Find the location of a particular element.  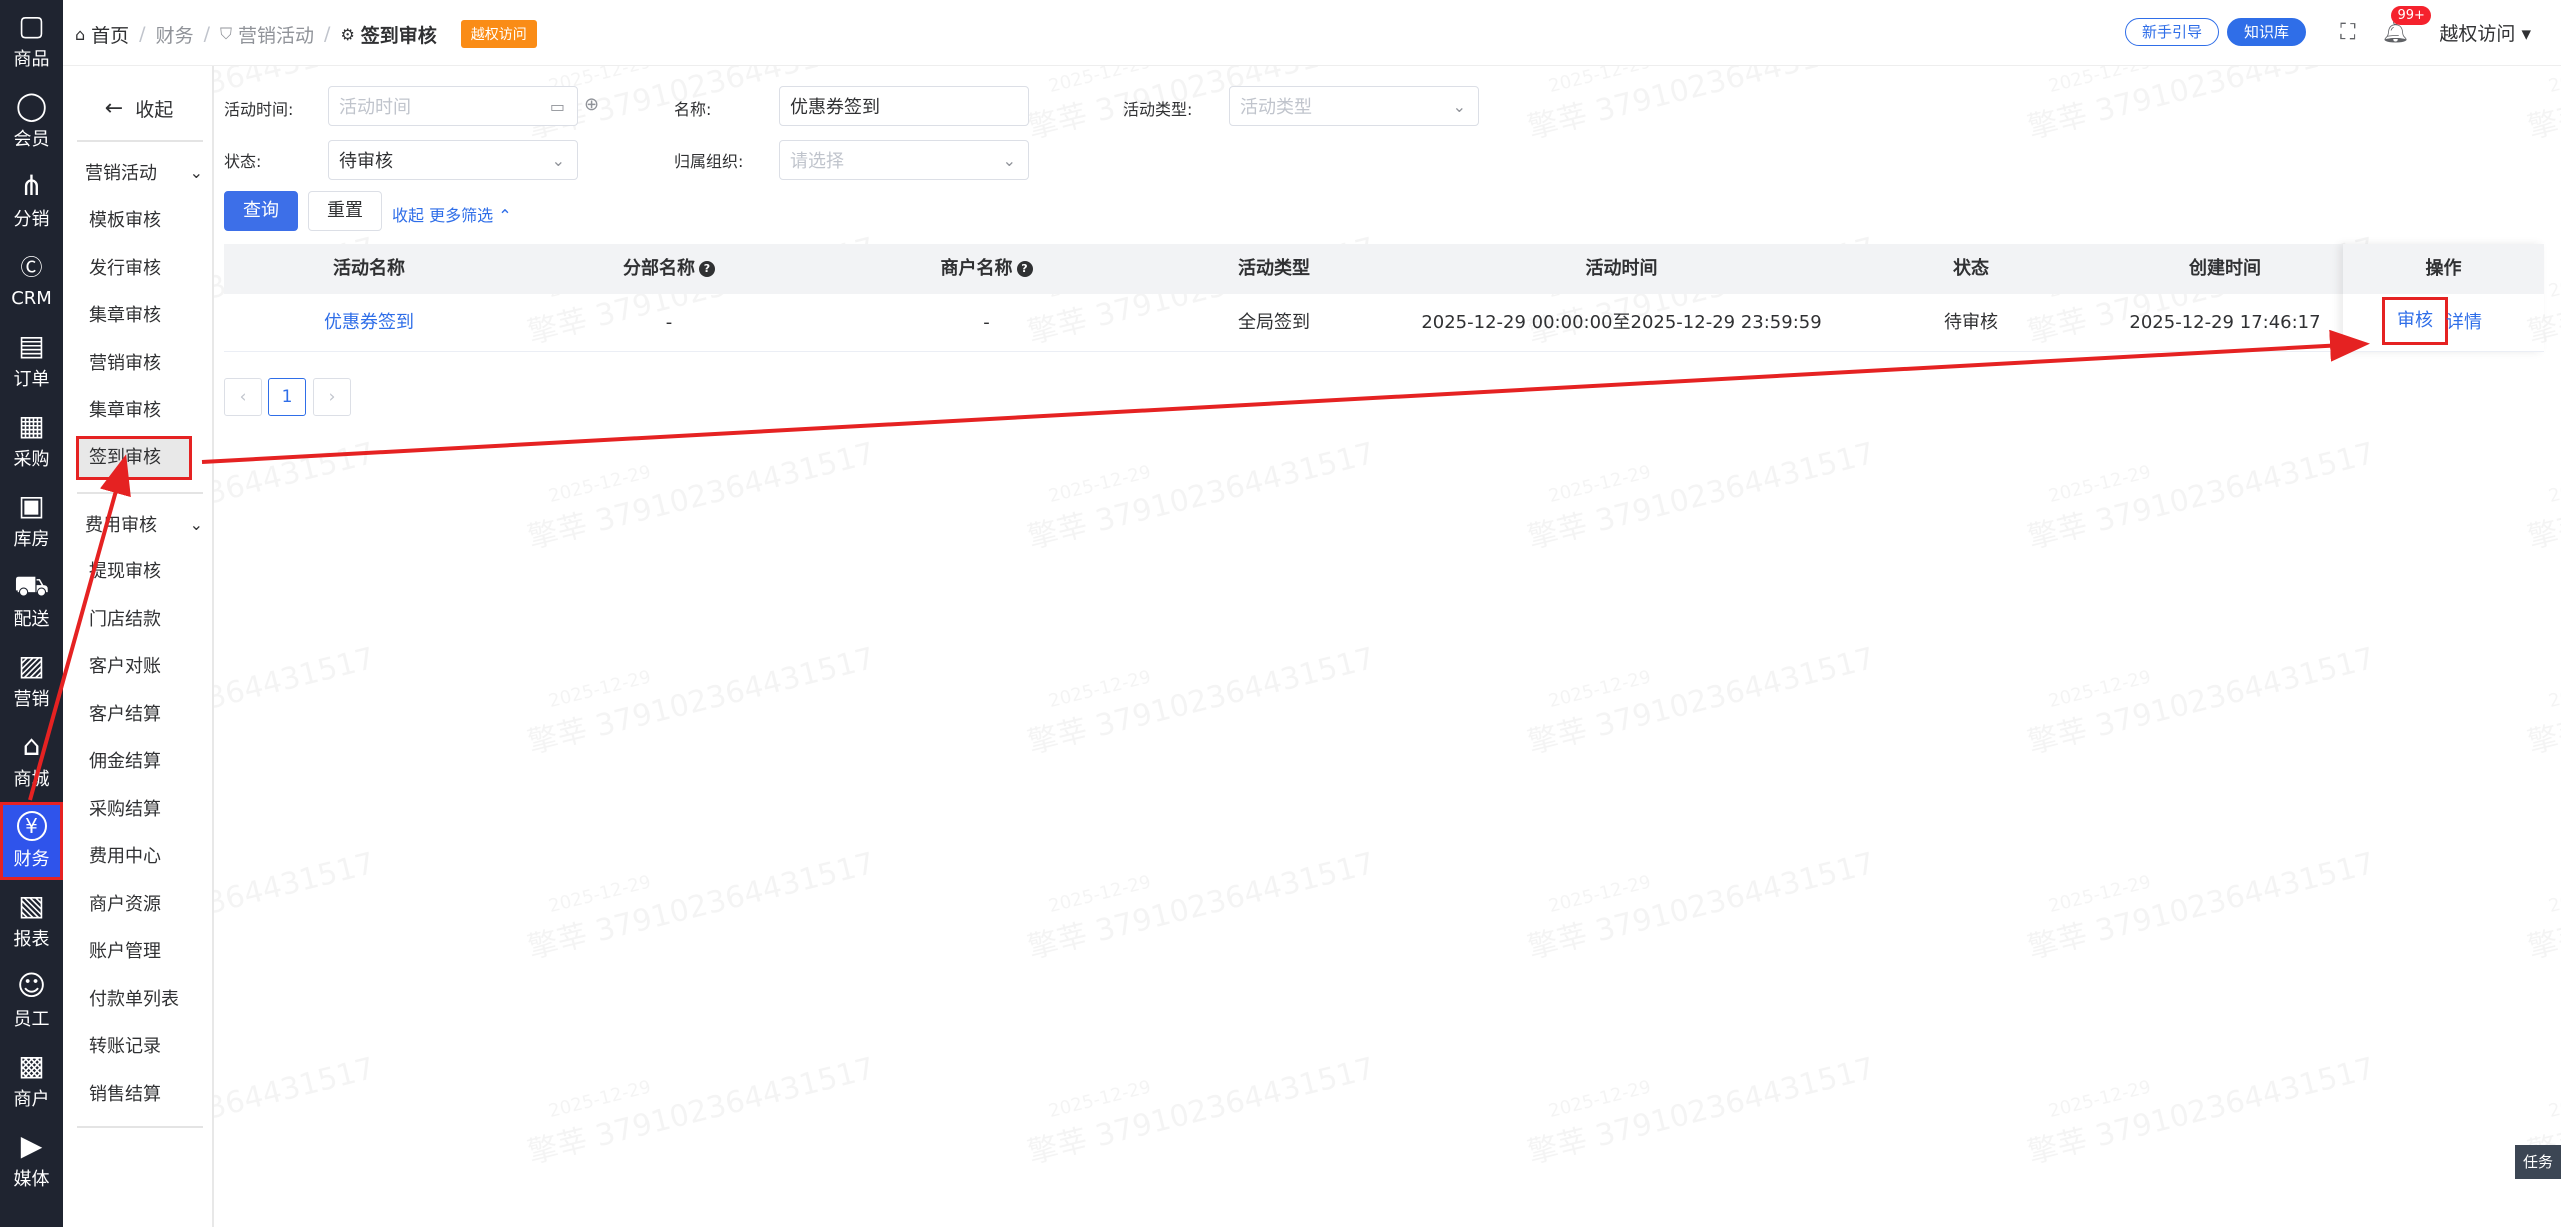

page-1-button: 1 is located at coordinates (287, 397).